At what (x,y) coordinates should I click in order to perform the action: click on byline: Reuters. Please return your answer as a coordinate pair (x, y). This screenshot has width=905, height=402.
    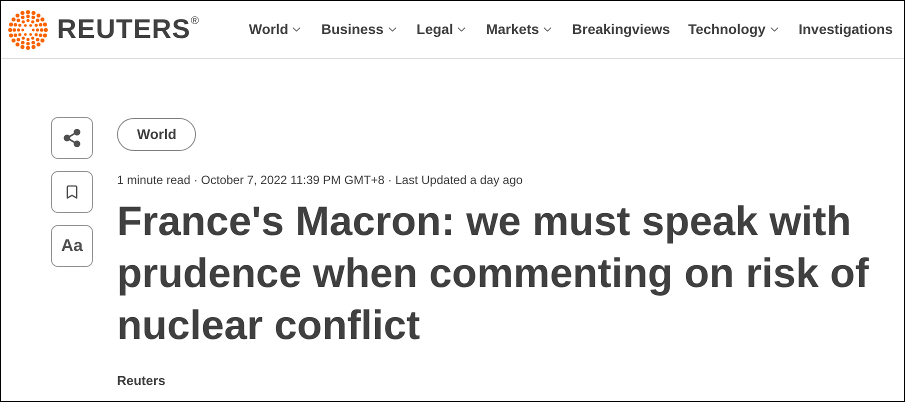
    Looking at the image, I should click on (141, 381).